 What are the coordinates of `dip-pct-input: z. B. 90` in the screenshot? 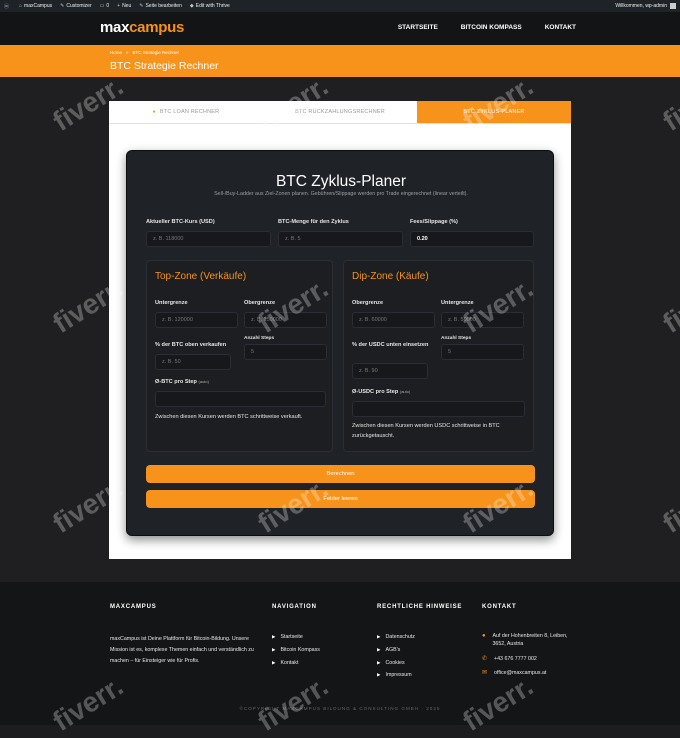 It's located at (390, 371).